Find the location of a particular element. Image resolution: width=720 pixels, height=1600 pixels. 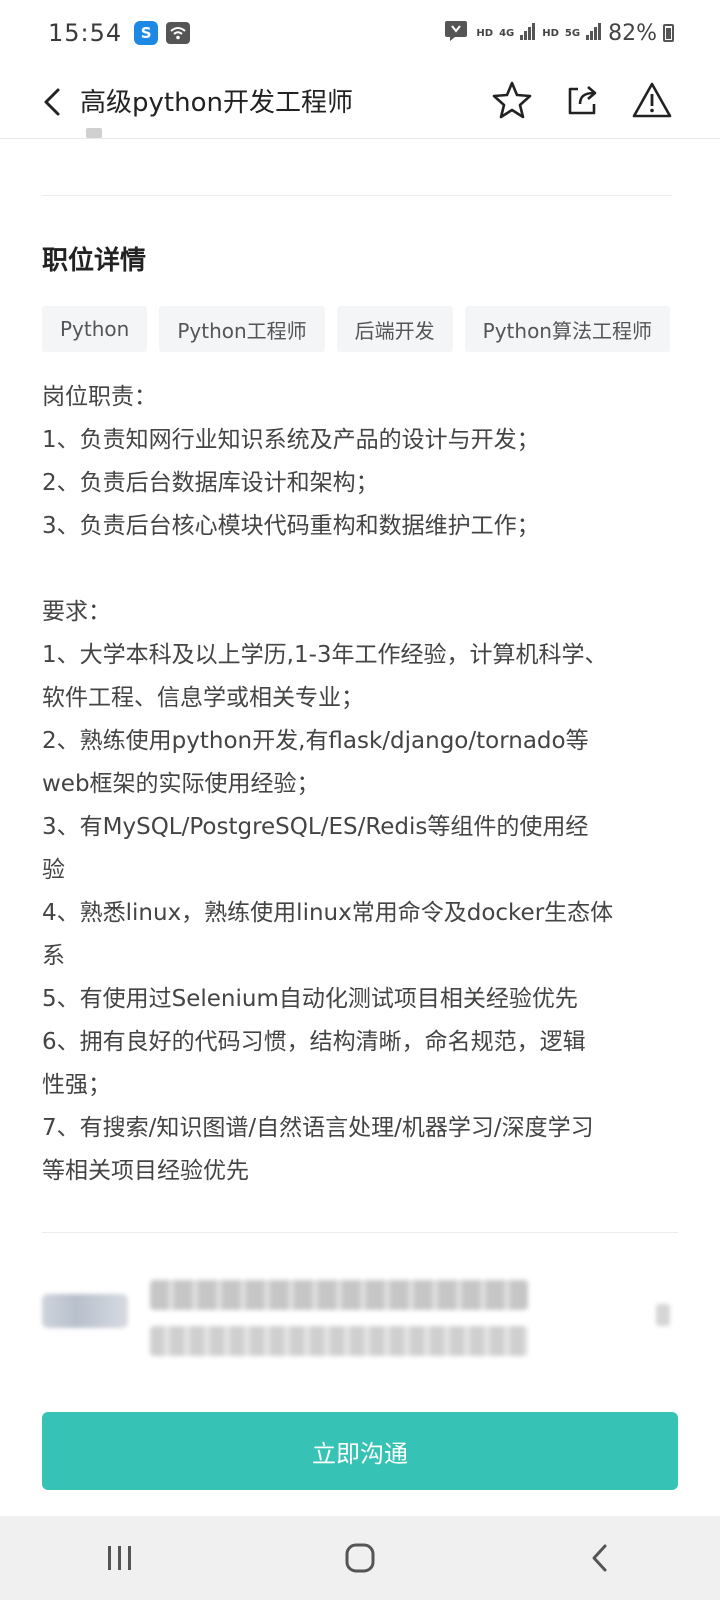

warning-icon is located at coordinates (652, 100).